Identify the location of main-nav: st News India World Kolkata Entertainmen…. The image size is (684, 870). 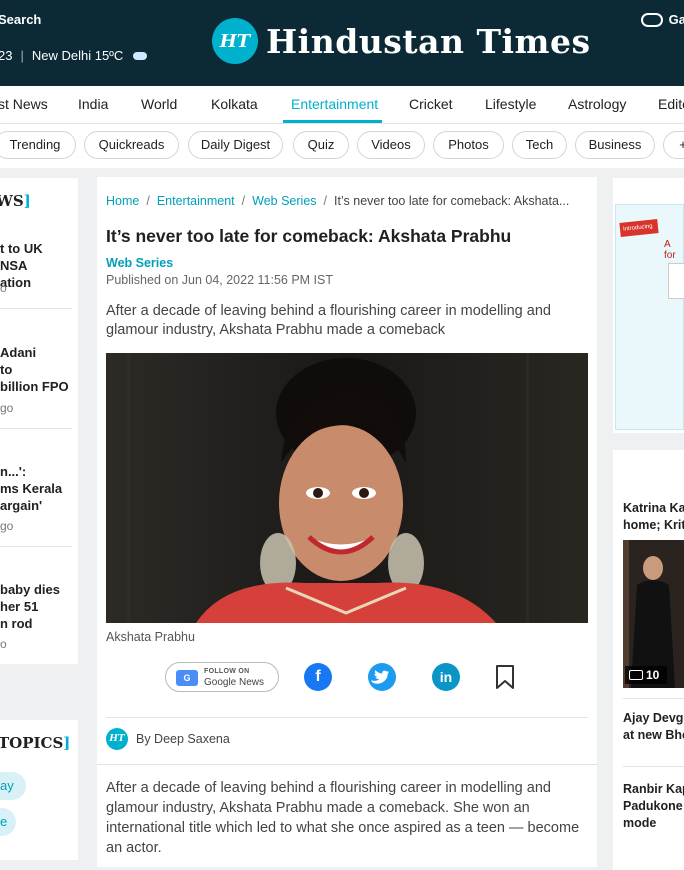
(342, 105).